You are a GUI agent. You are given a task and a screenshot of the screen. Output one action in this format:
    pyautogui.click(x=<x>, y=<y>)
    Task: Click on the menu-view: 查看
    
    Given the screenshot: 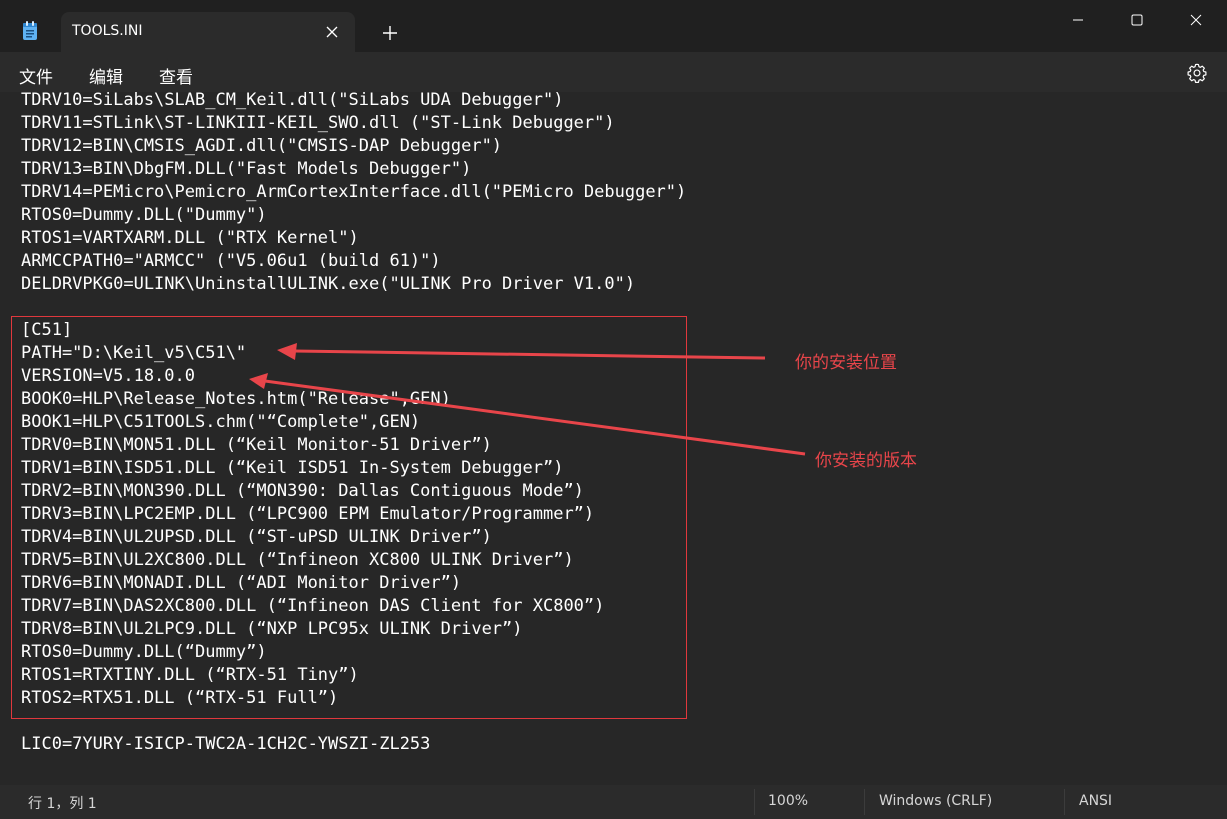 What is the action you would take?
    pyautogui.click(x=176, y=75)
    